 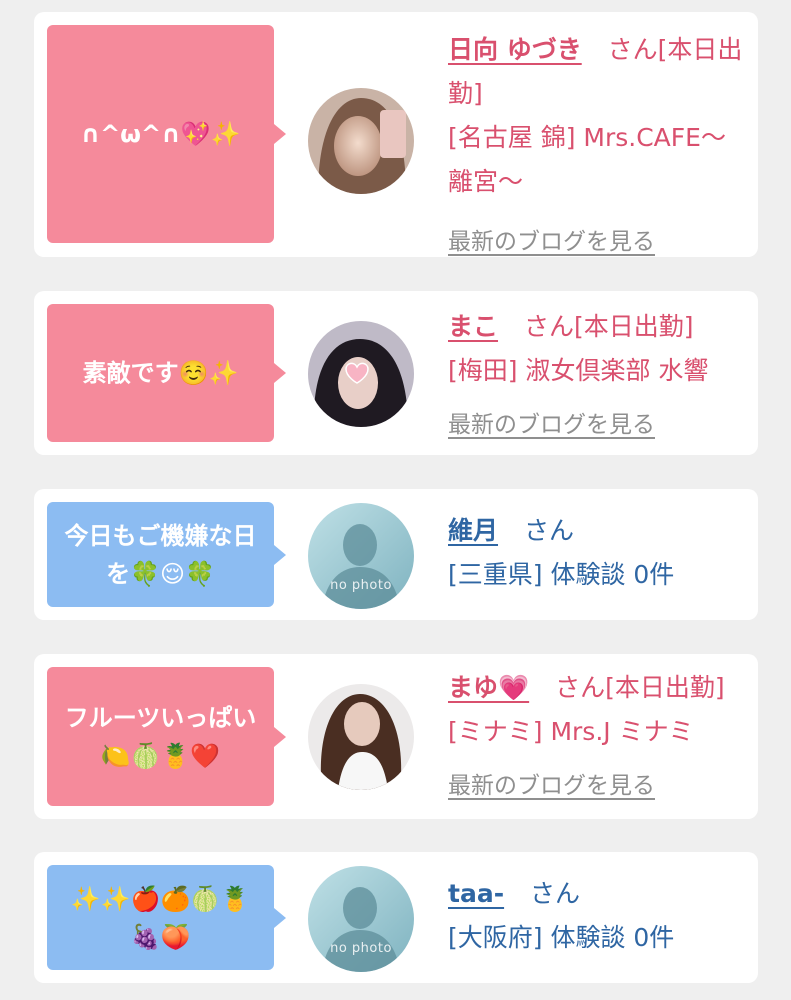 What do you see at coordinates (160, 736) in the screenshot?
I see `comment-text: フルーツいっぱい🍋🍈🍍❤️` at bounding box center [160, 736].